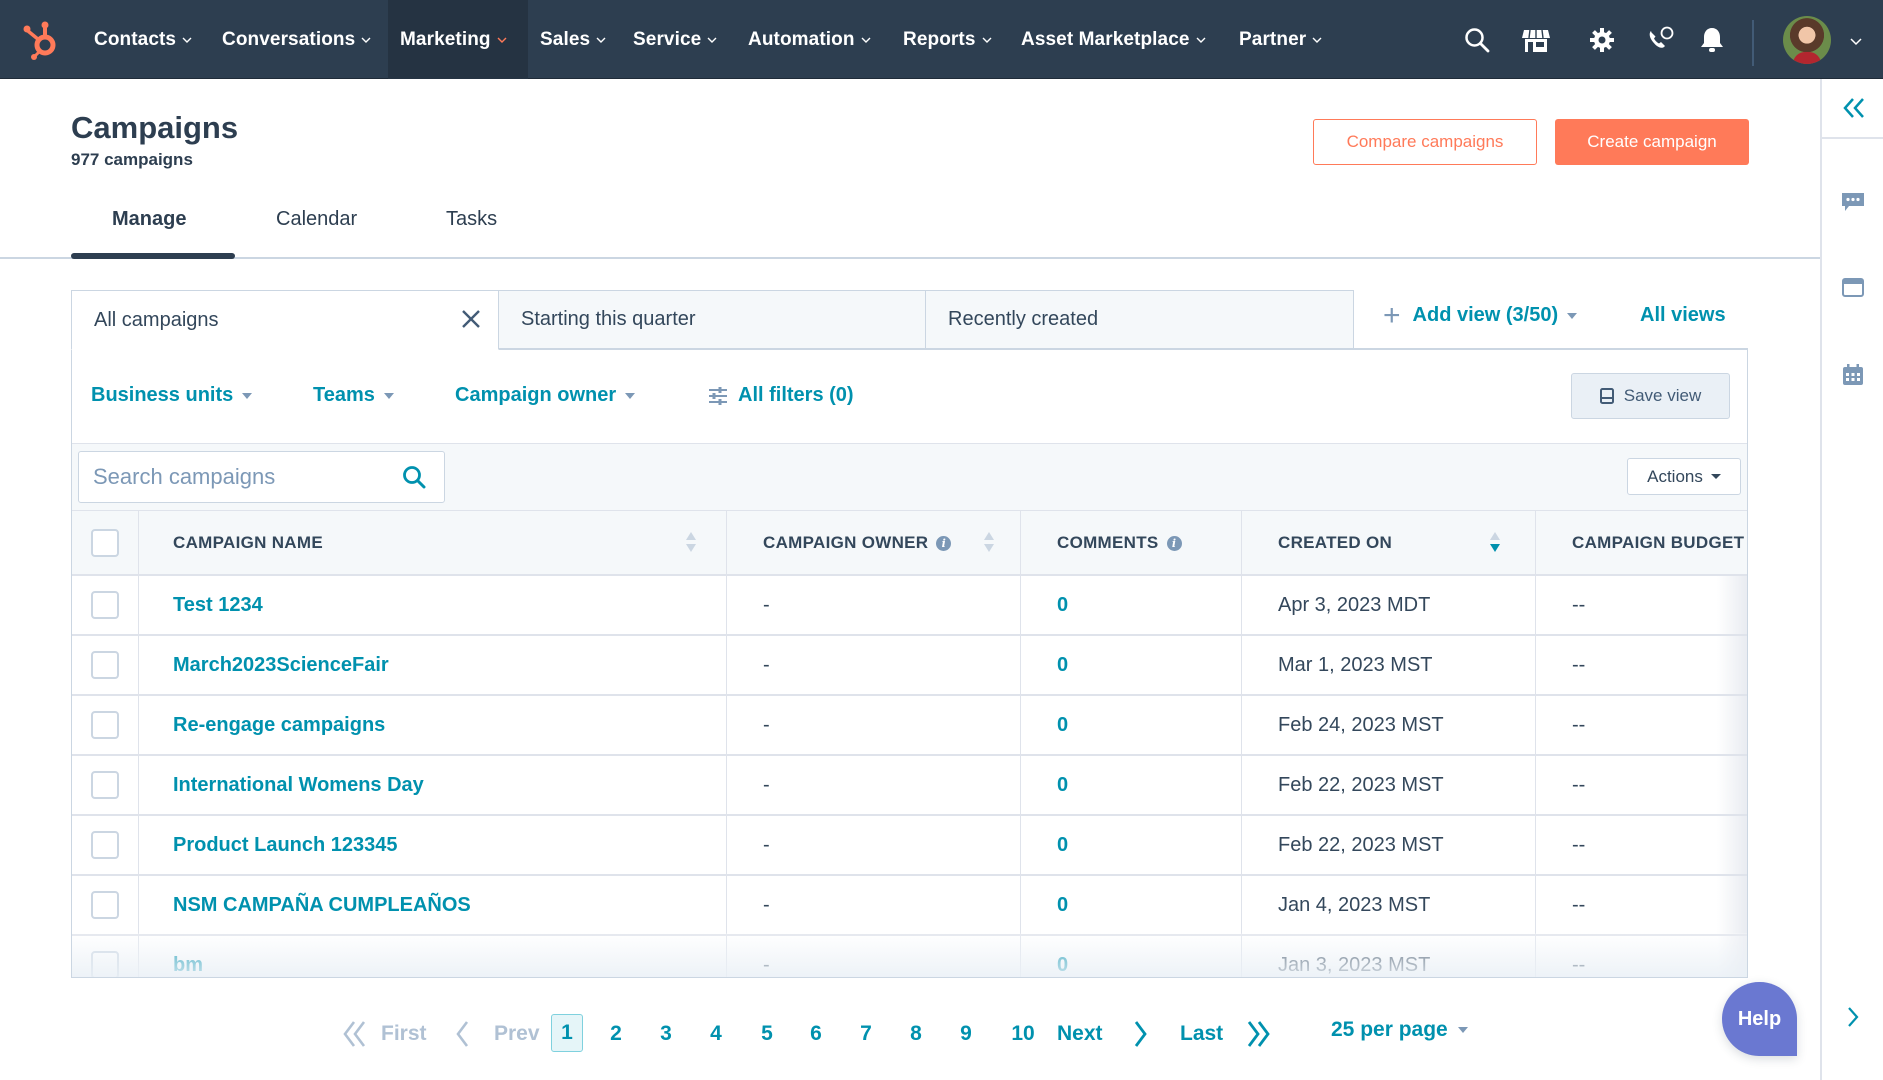 This screenshot has height=1080, width=1883. What do you see at coordinates (1258, 1034) in the screenshot?
I see `last-page-double-chevron-icon` at bounding box center [1258, 1034].